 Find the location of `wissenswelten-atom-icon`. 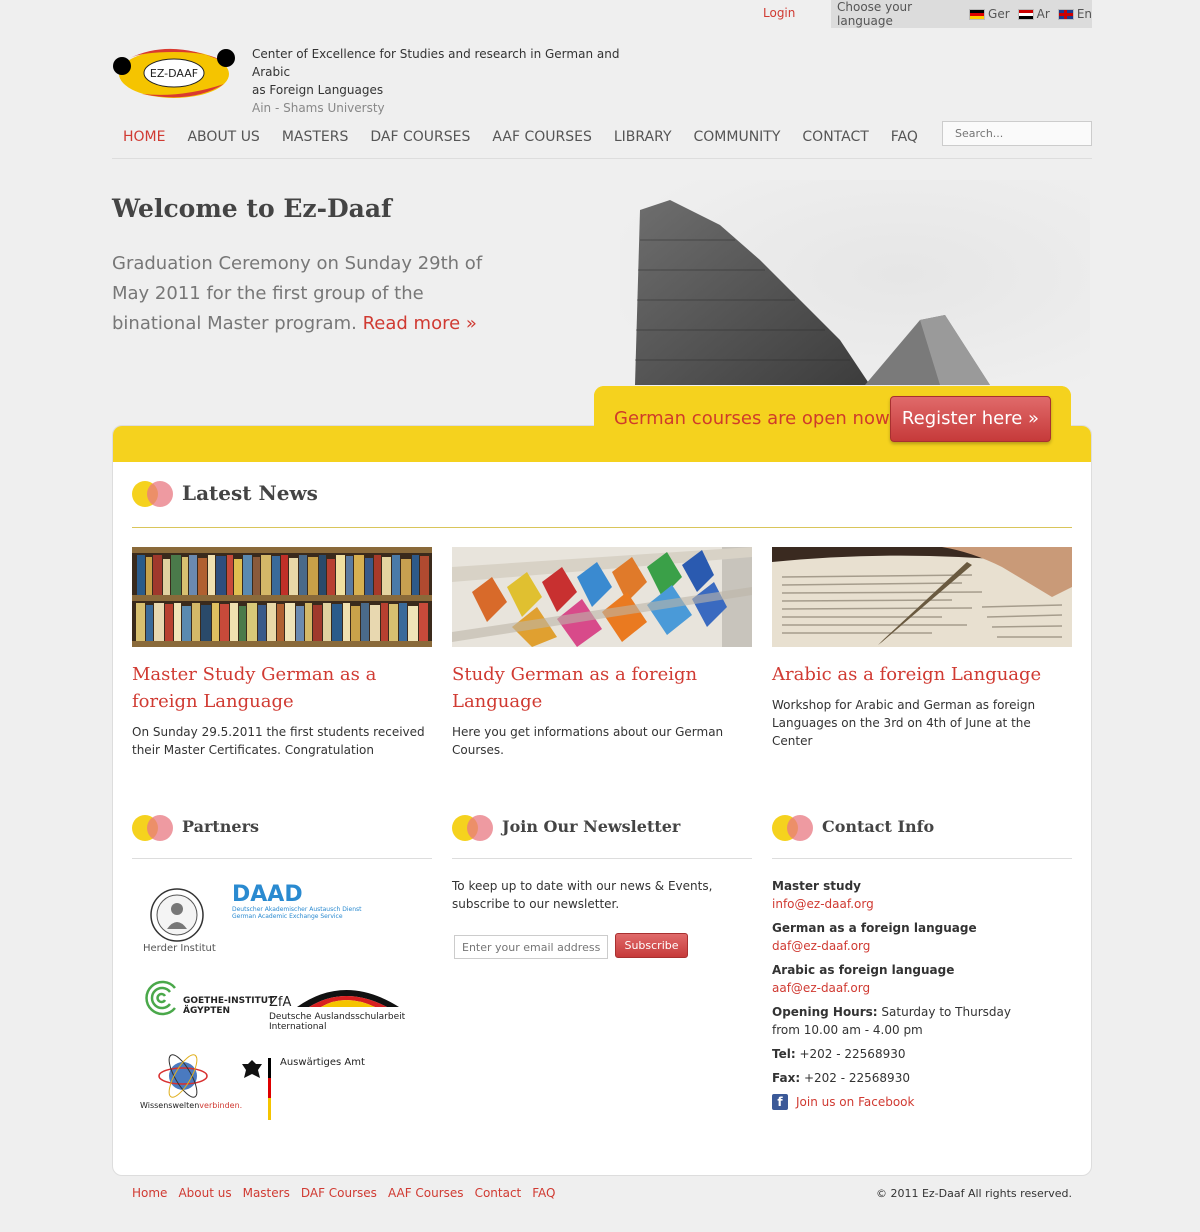

wissenswelten-atom-icon is located at coordinates (183, 1074).